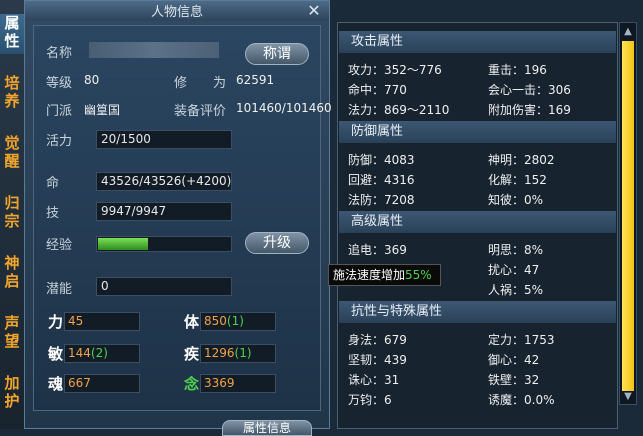 This screenshot has width=643, height=436. Describe the element at coordinates (314, 11) in the screenshot. I see `close-icon: ✕` at that location.